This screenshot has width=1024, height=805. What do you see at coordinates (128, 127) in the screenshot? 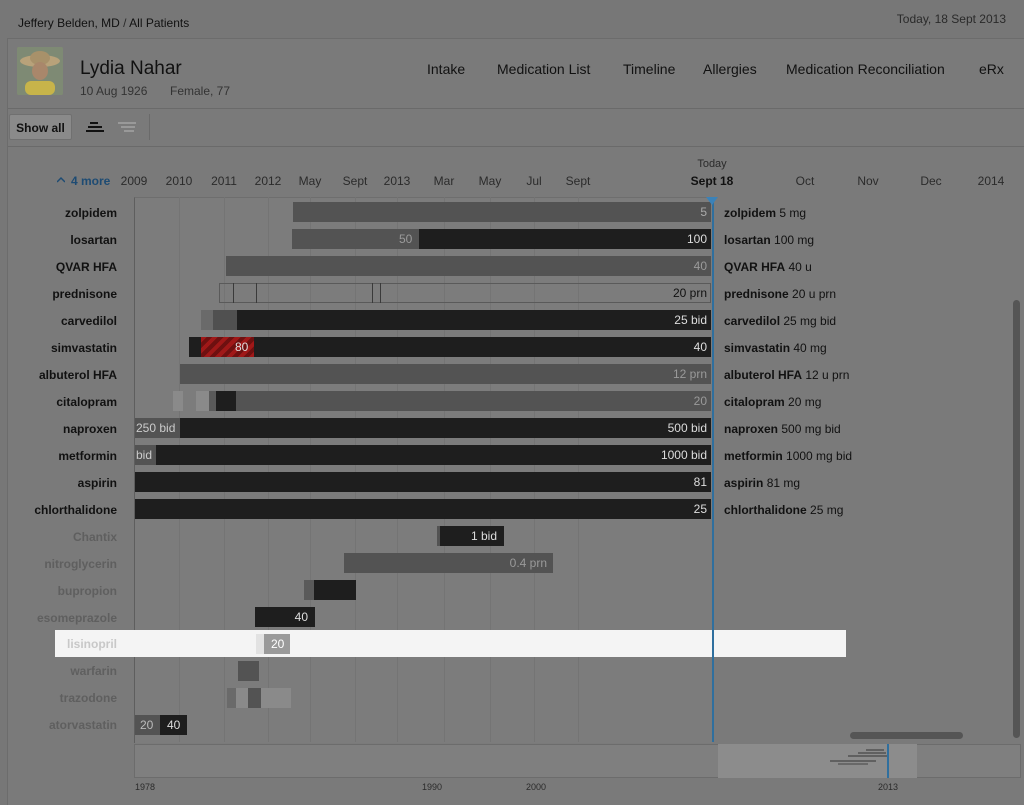
I see `sorted-view-button` at bounding box center [128, 127].